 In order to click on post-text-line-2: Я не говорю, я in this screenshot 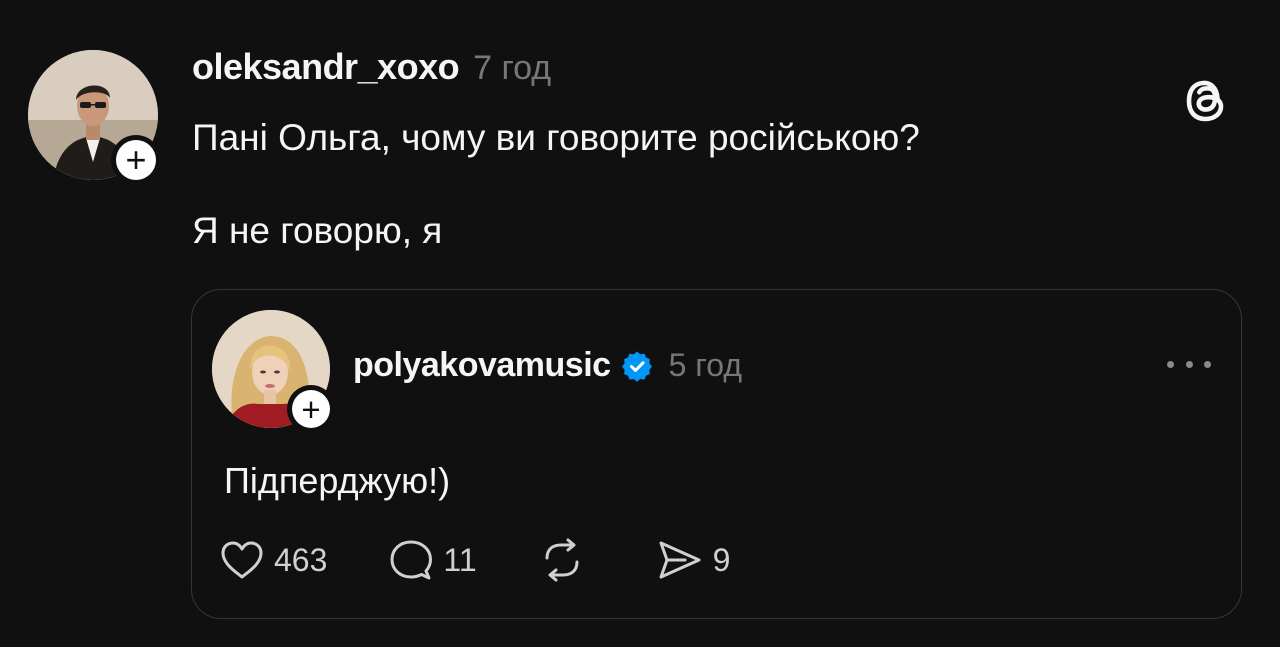, I will do `click(317, 230)`.